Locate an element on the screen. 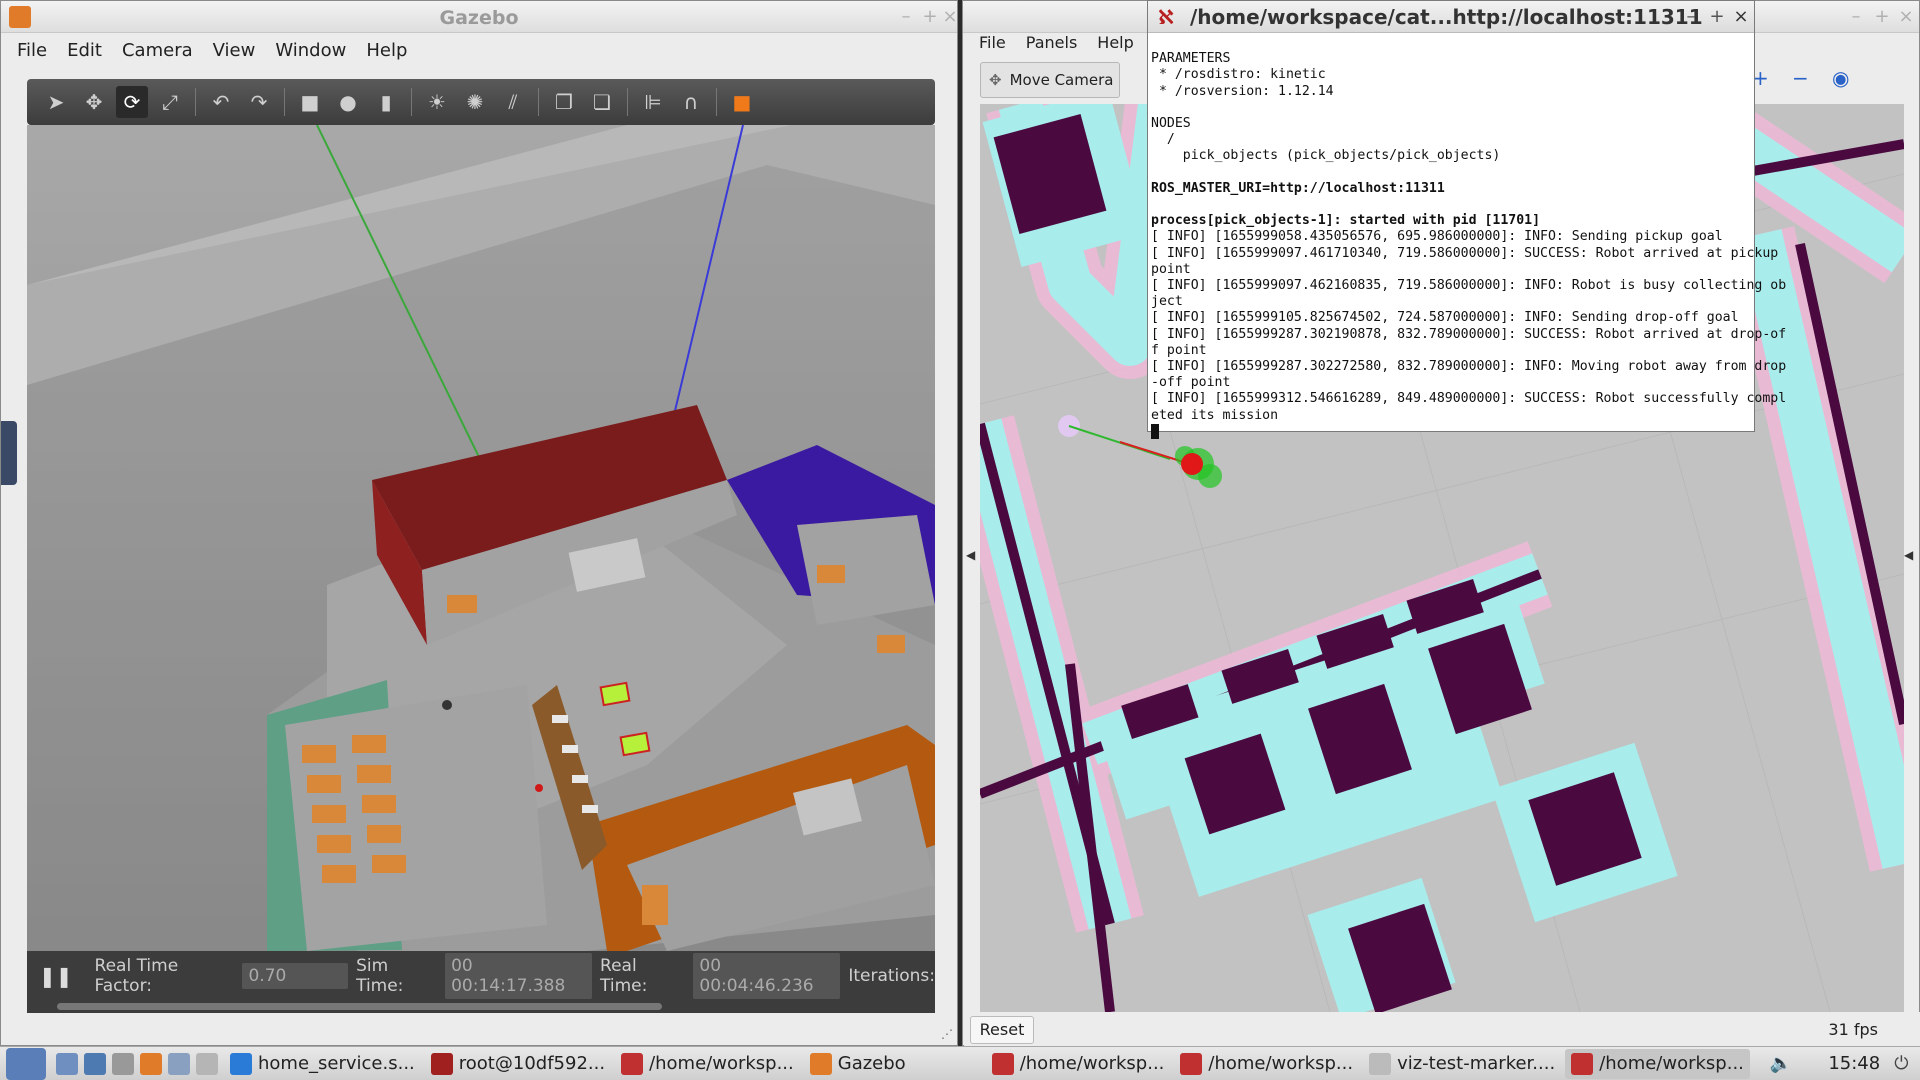 The image size is (1920, 1080). translate-icon: ✥ is located at coordinates (94, 102).